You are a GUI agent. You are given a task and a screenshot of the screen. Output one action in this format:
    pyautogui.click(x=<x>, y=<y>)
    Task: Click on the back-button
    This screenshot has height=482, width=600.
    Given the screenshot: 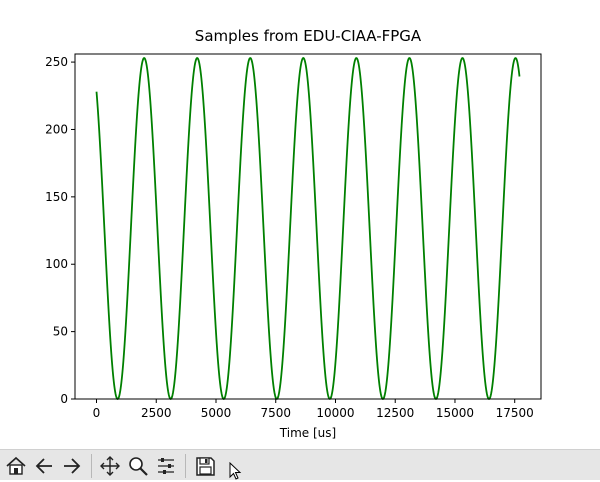 What is the action you would take?
    pyautogui.click(x=44, y=466)
    